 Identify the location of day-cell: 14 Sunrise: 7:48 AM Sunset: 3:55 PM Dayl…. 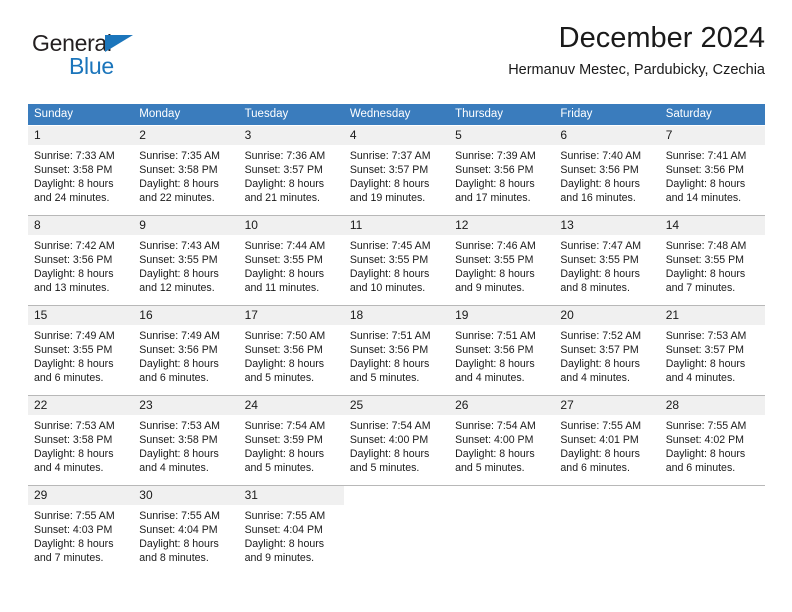
(712, 260).